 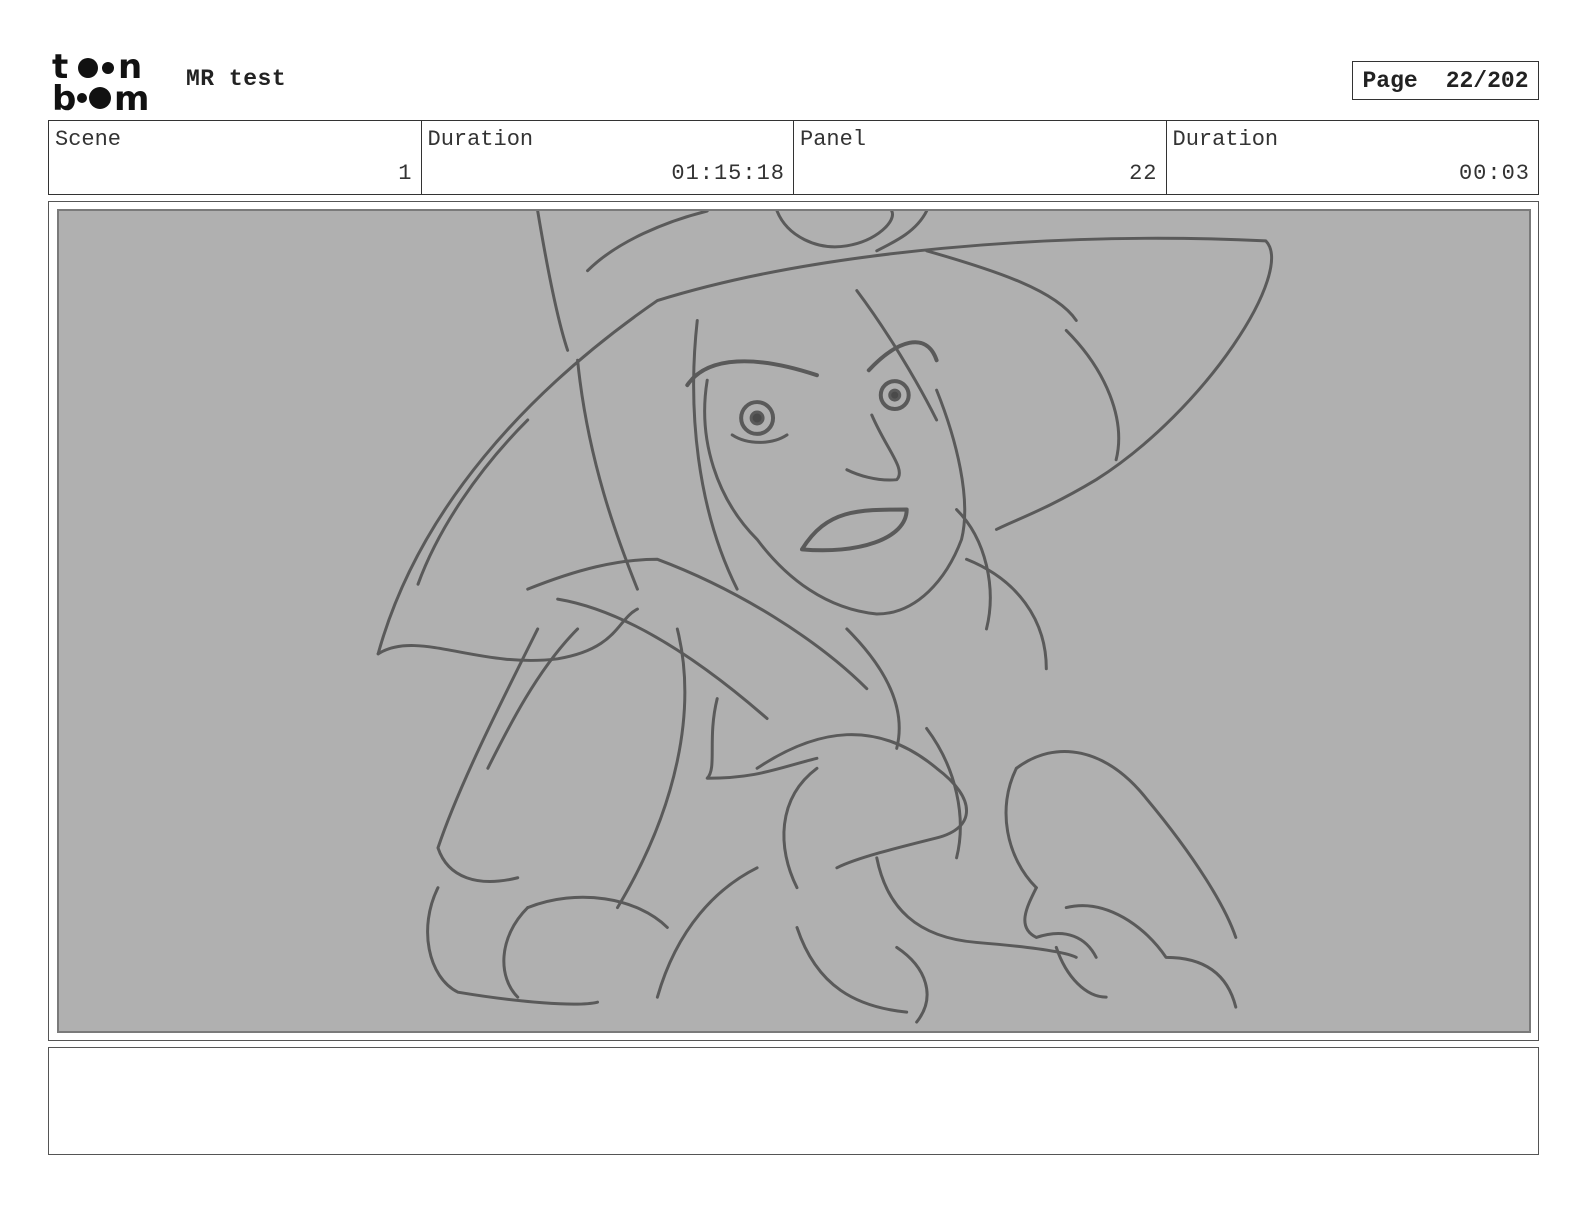 I want to click on panel-label: Panel, so click(x=833, y=139).